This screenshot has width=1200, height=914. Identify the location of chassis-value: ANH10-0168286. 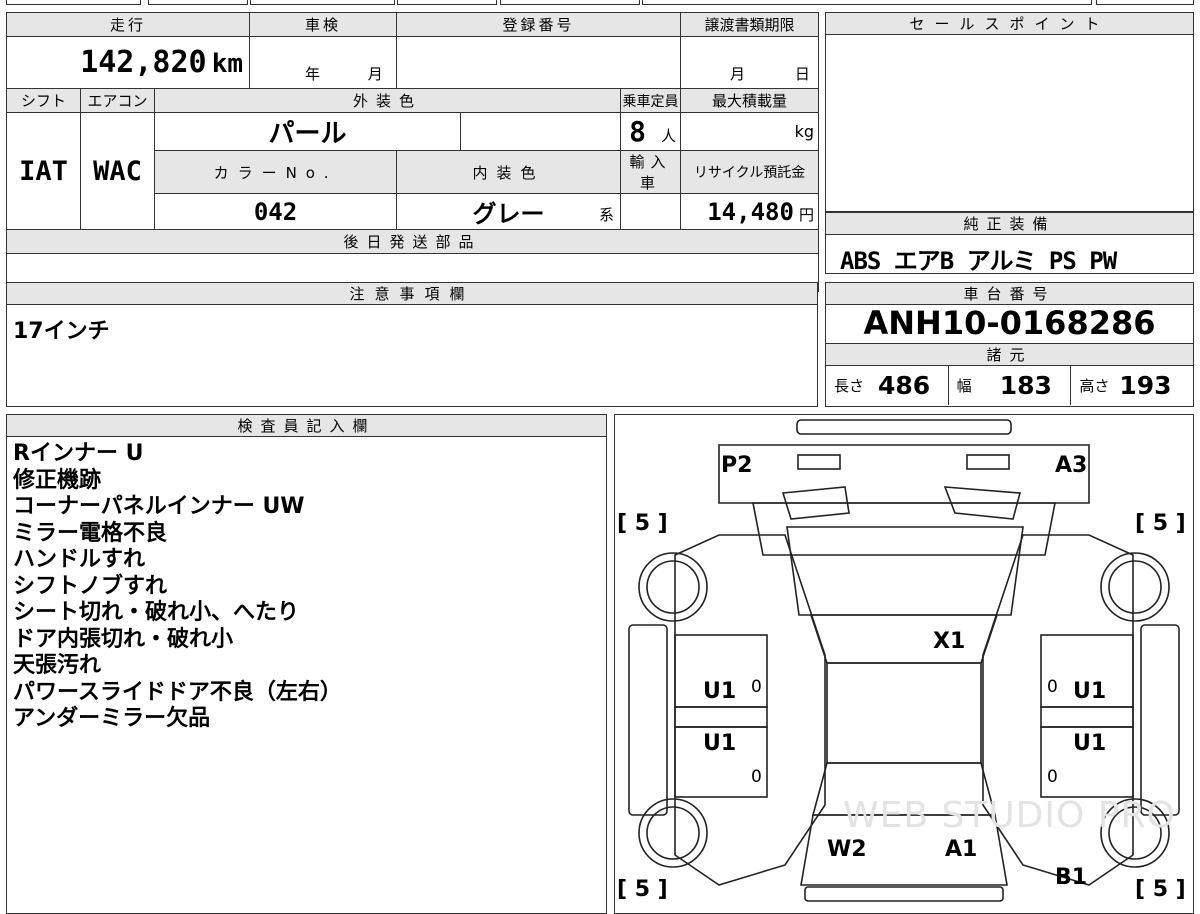
(1009, 323).